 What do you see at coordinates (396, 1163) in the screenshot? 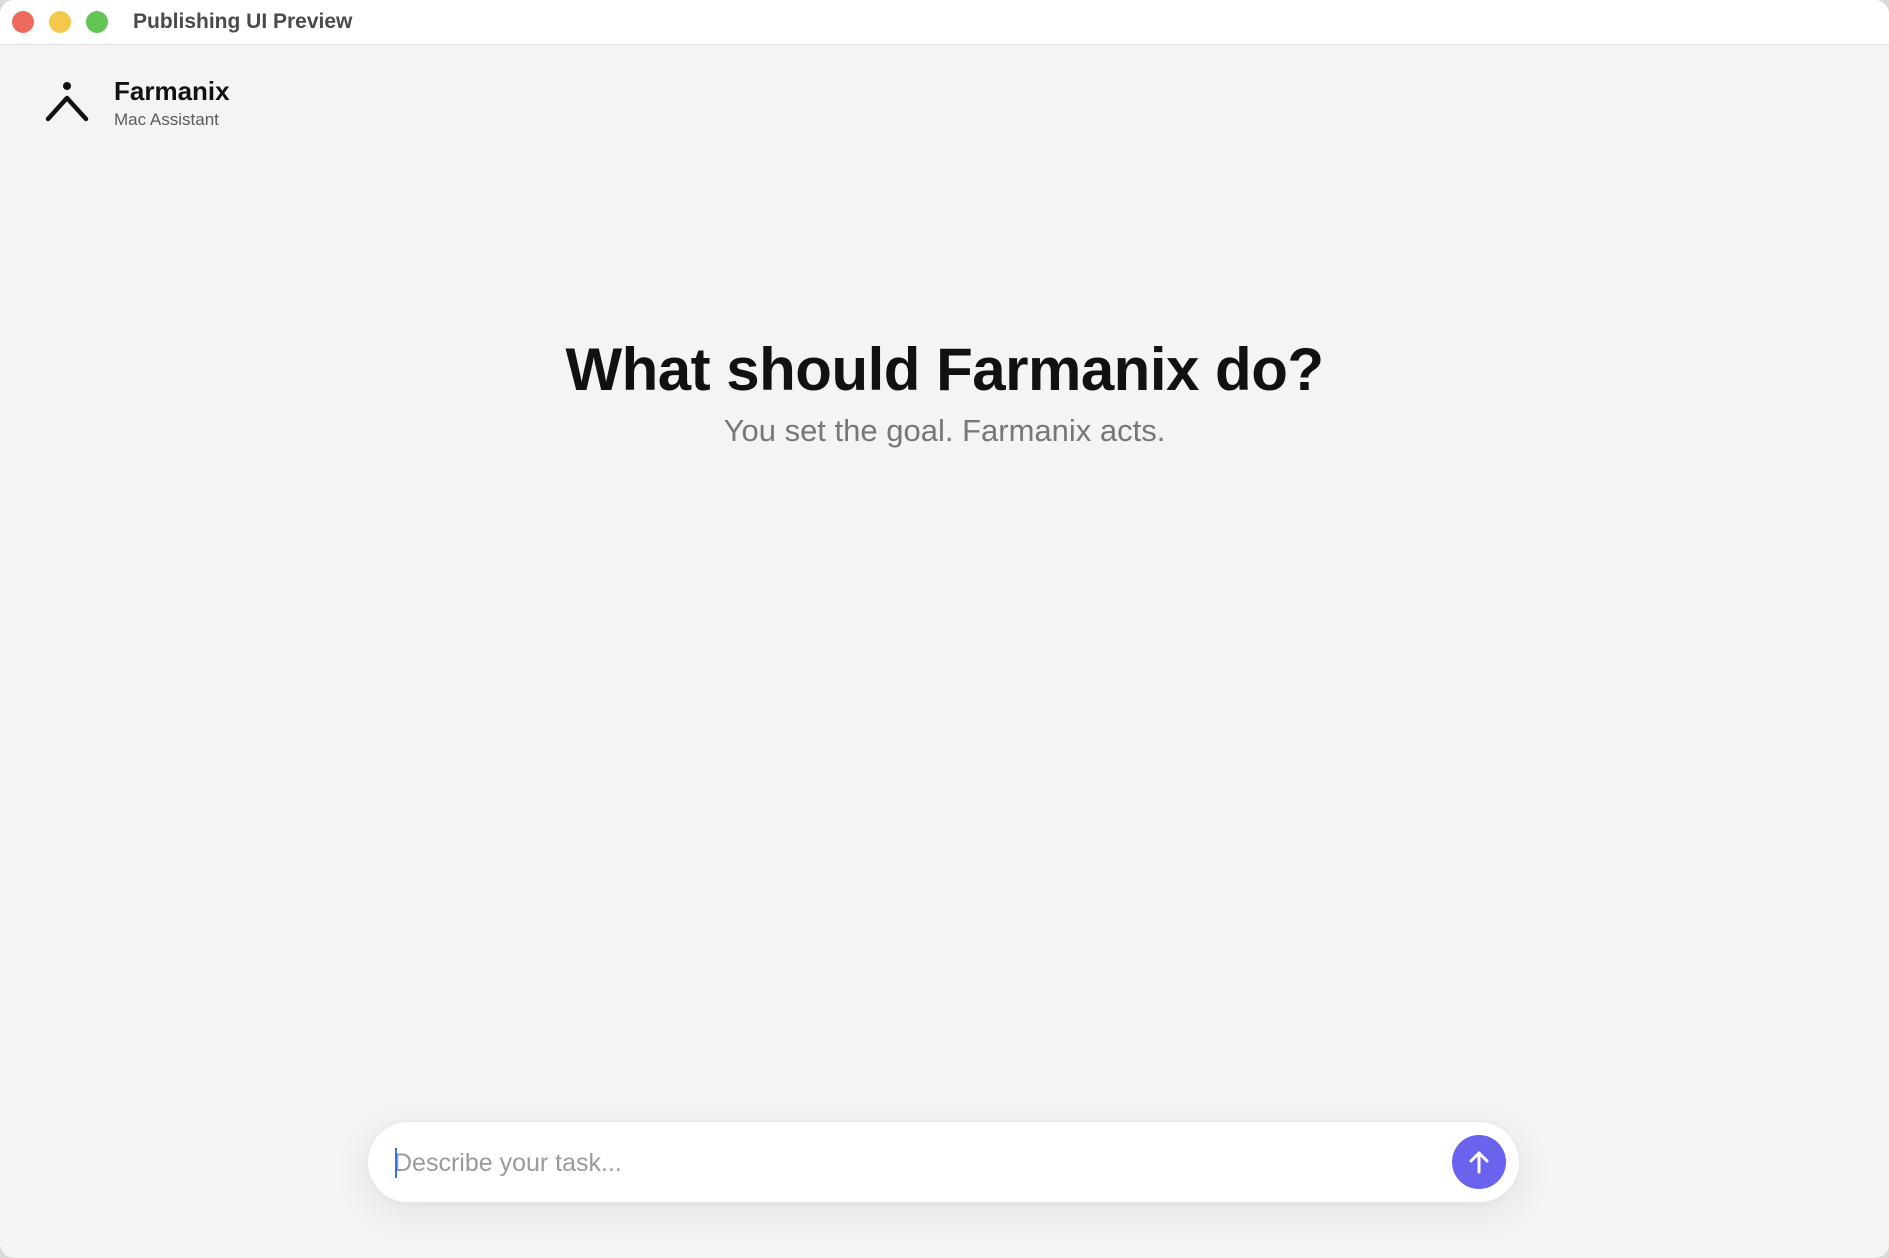
I see `text-caret` at bounding box center [396, 1163].